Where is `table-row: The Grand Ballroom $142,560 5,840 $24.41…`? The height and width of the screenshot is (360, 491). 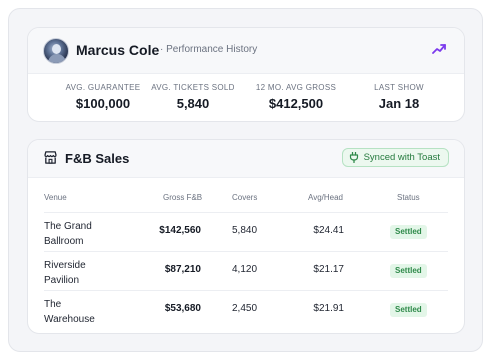
table-row: The Grand Ballroom $142,560 5,840 $24.41… is located at coordinates (246, 232).